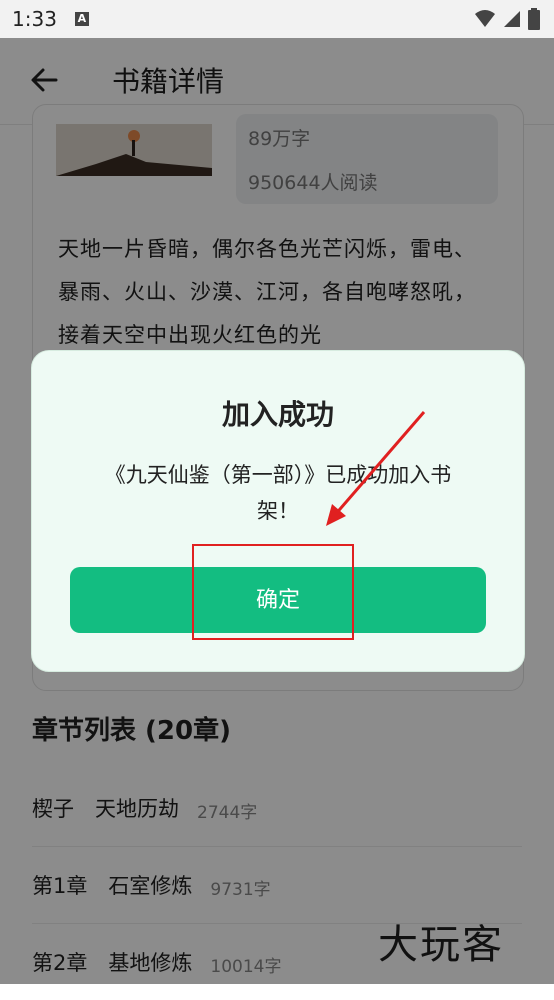  I want to click on annotation-arrow-icon, so click(376, 468).